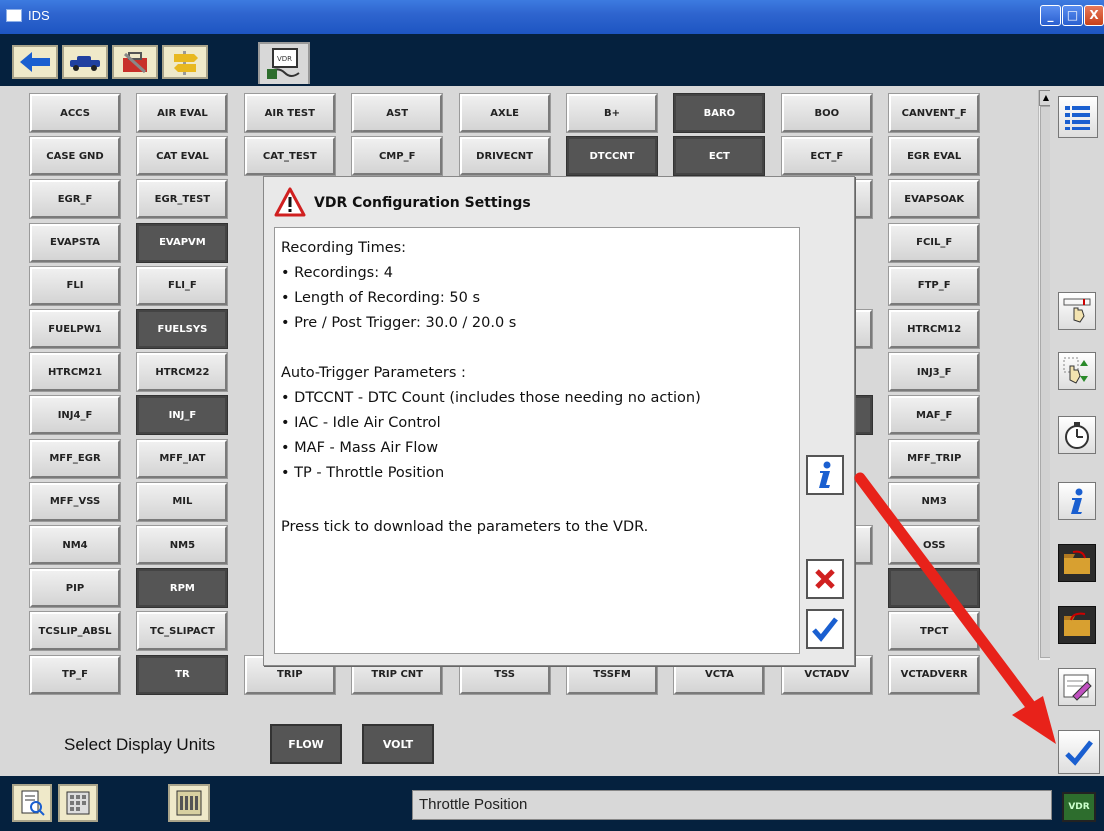 This screenshot has height=831, width=1104. I want to click on vdr-status-icon: VDR, so click(1079, 807).